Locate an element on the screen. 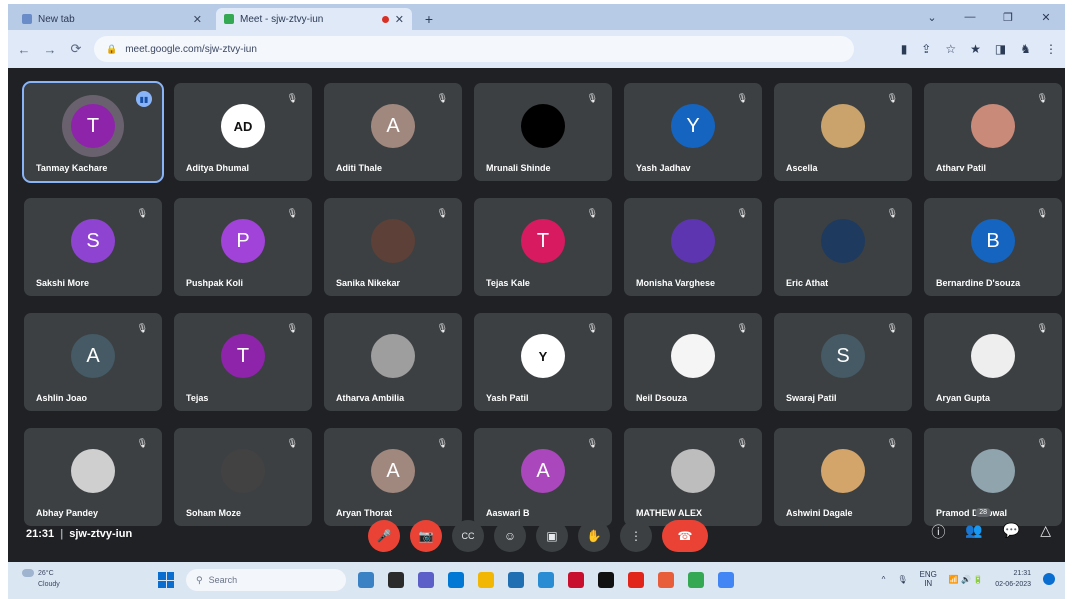 This screenshot has height=599, width=1073. participant-name: Pushpak Koli is located at coordinates (215, 283).